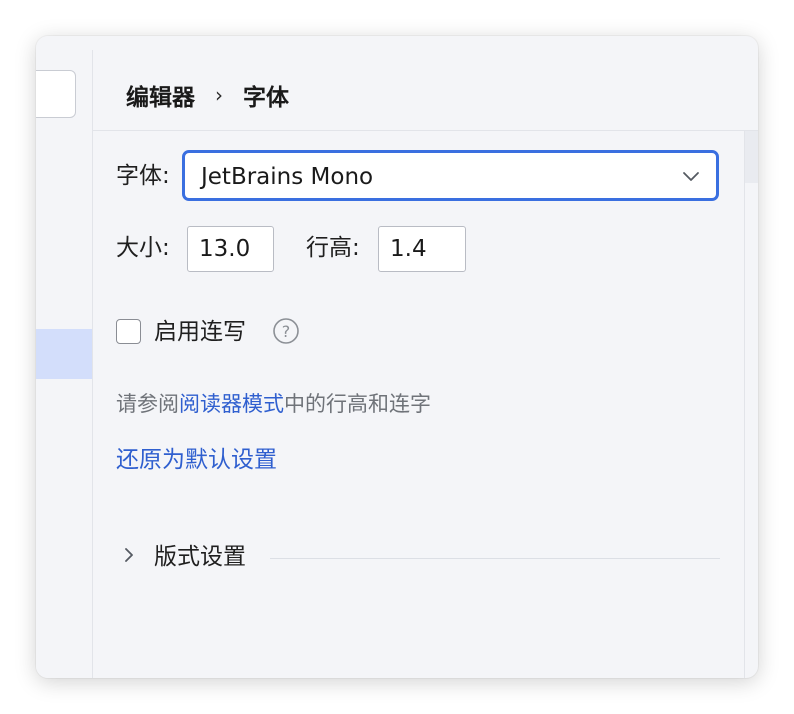 The image size is (794, 714). Describe the element at coordinates (207, 95) in the screenshot. I see `breadcrumb: 编辑器 › 字体` at that location.